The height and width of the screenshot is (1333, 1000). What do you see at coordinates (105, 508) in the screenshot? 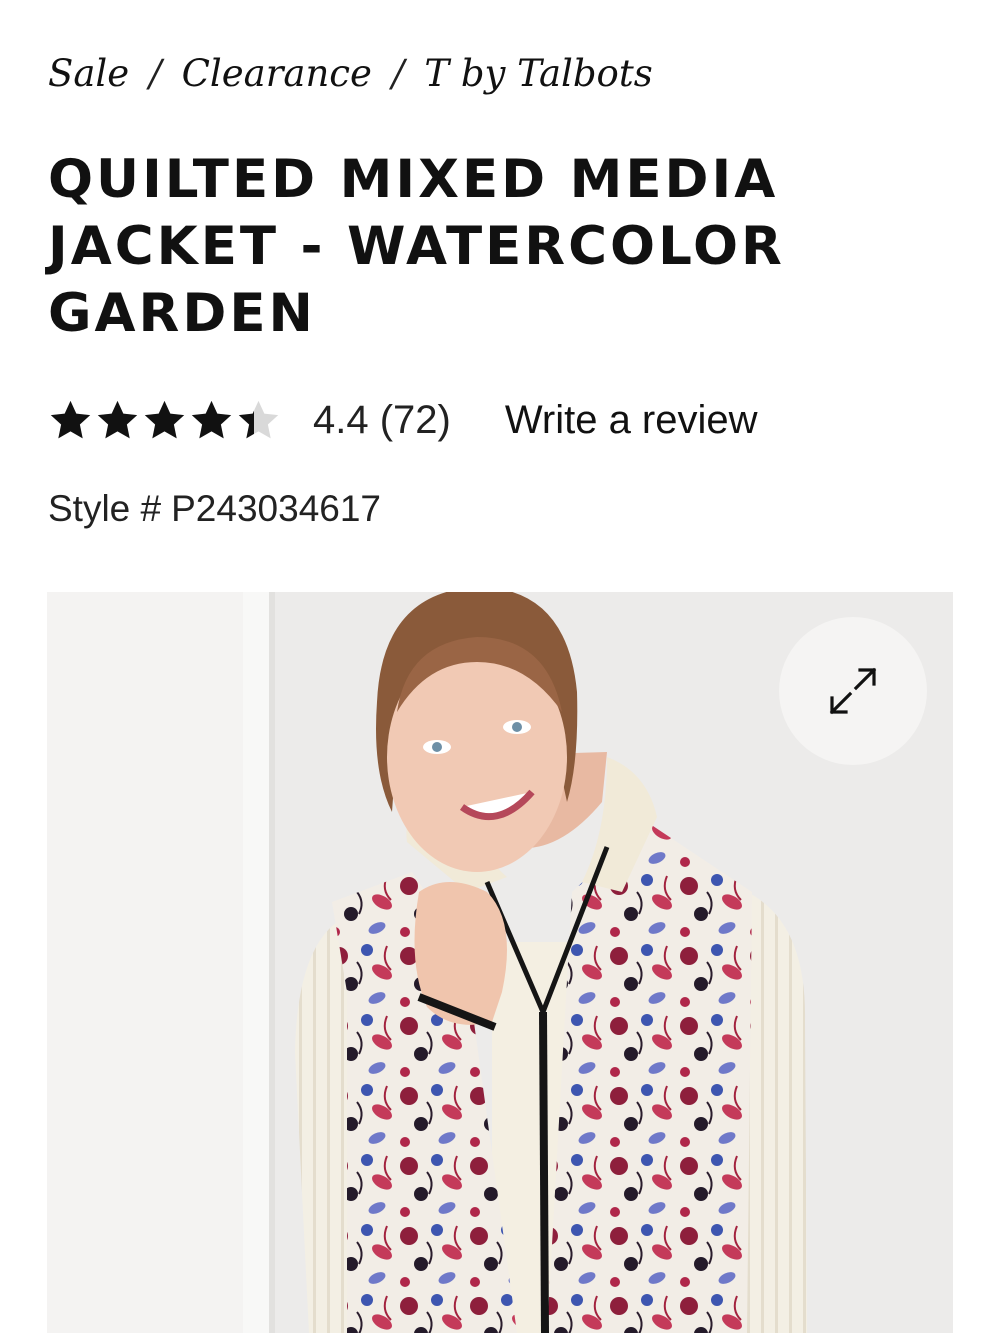
I see `style-label: Style #` at bounding box center [105, 508].